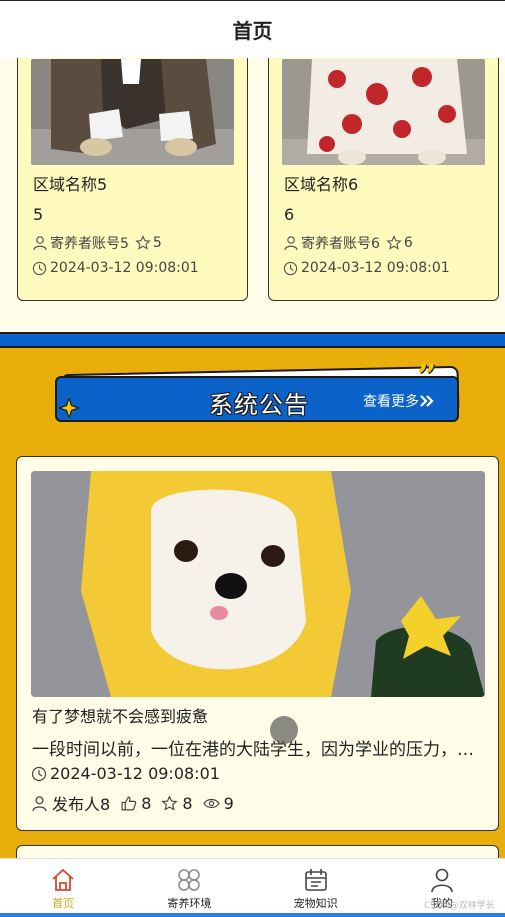 Image resolution: width=505 pixels, height=917 pixels. Describe the element at coordinates (252, 915) in the screenshot. I see `bottom-accent-line` at that location.